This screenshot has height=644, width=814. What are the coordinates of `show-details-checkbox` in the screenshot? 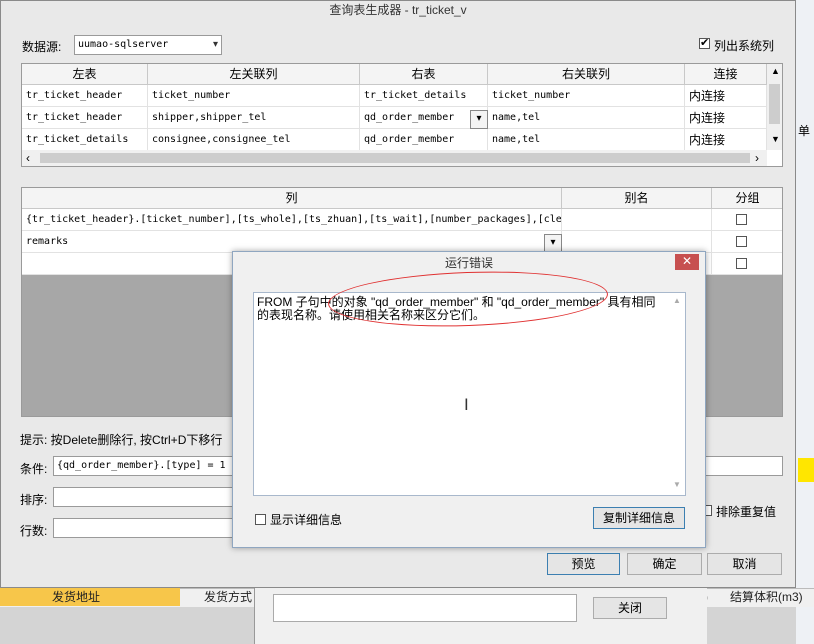 It's located at (260, 519).